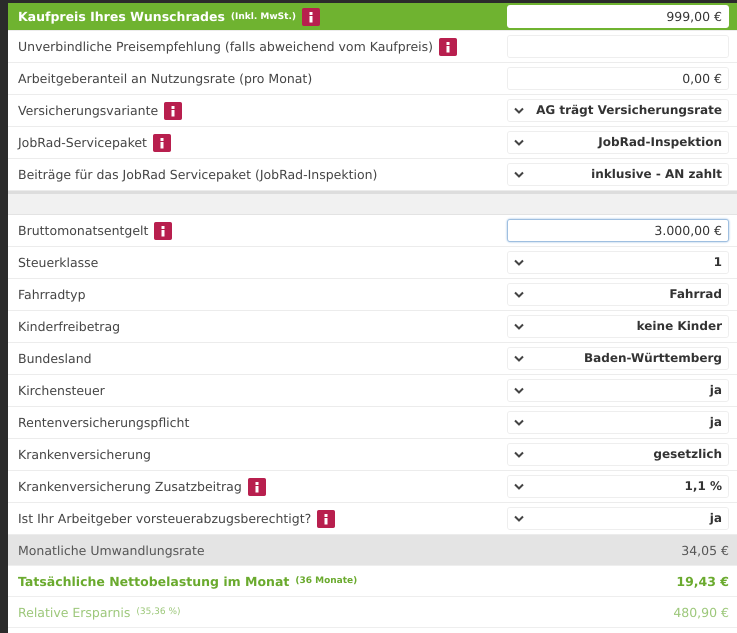 This screenshot has height=633, width=737. I want to click on input-field: 999,00 €, so click(618, 16).